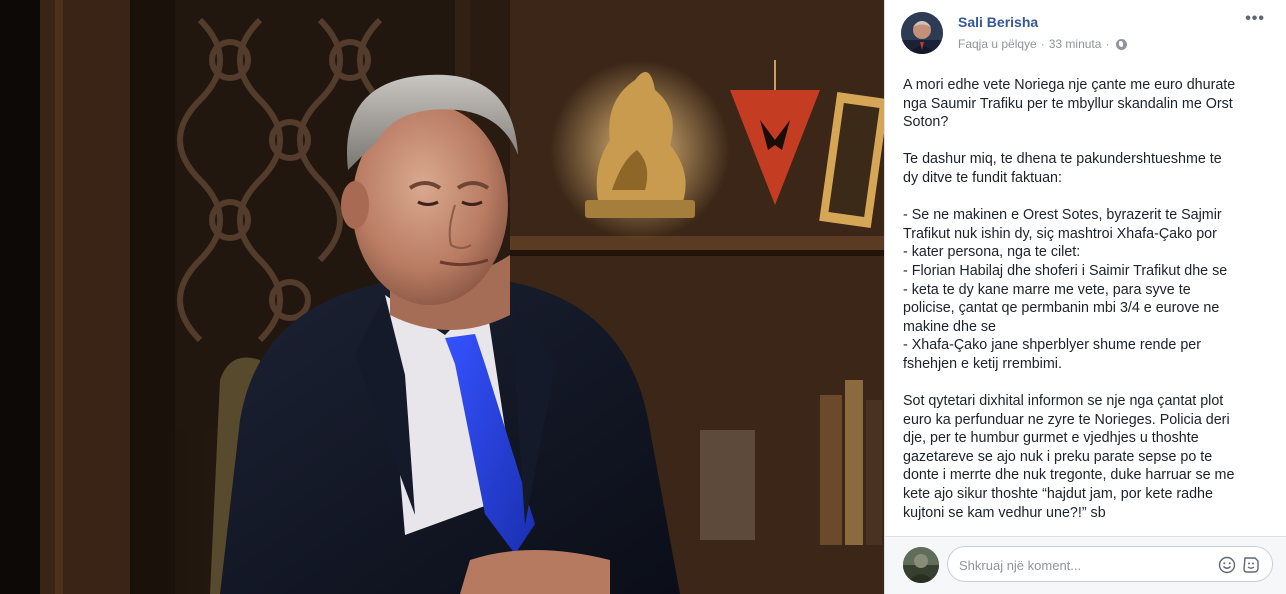  I want to click on commenter-avatar-image, so click(921, 565).